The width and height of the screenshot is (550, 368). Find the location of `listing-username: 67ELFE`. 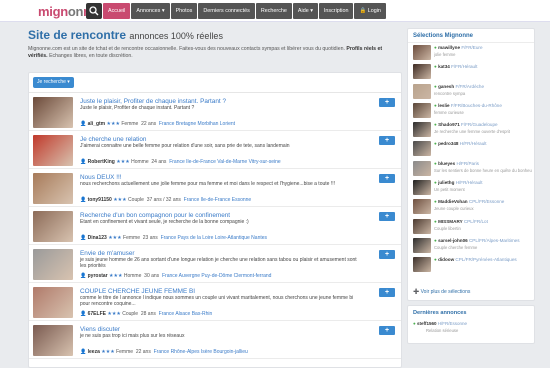

listing-username: 67ELFE is located at coordinates (97, 314).